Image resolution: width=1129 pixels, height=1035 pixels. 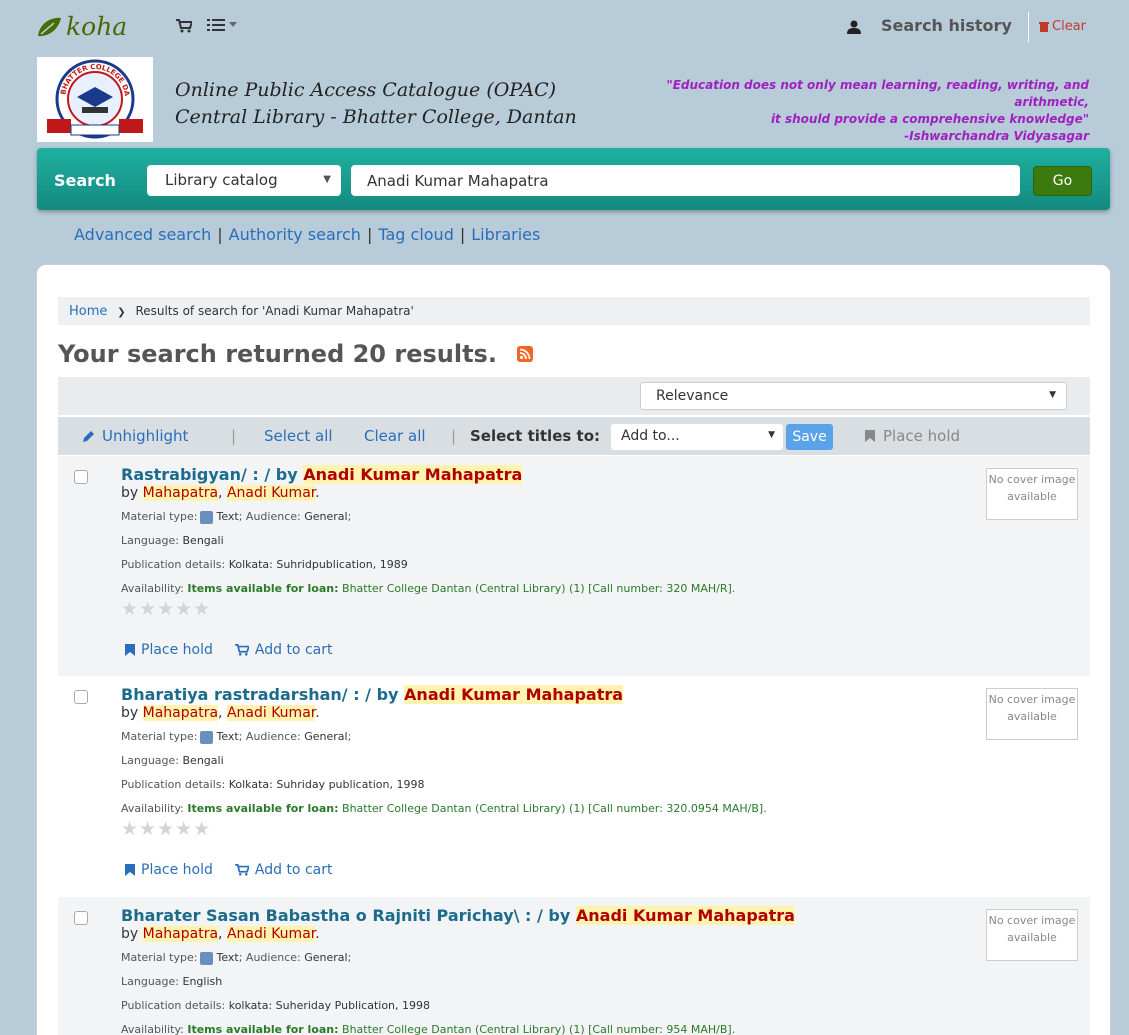 I want to click on clear-history-link: Clear, so click(x=1062, y=26).